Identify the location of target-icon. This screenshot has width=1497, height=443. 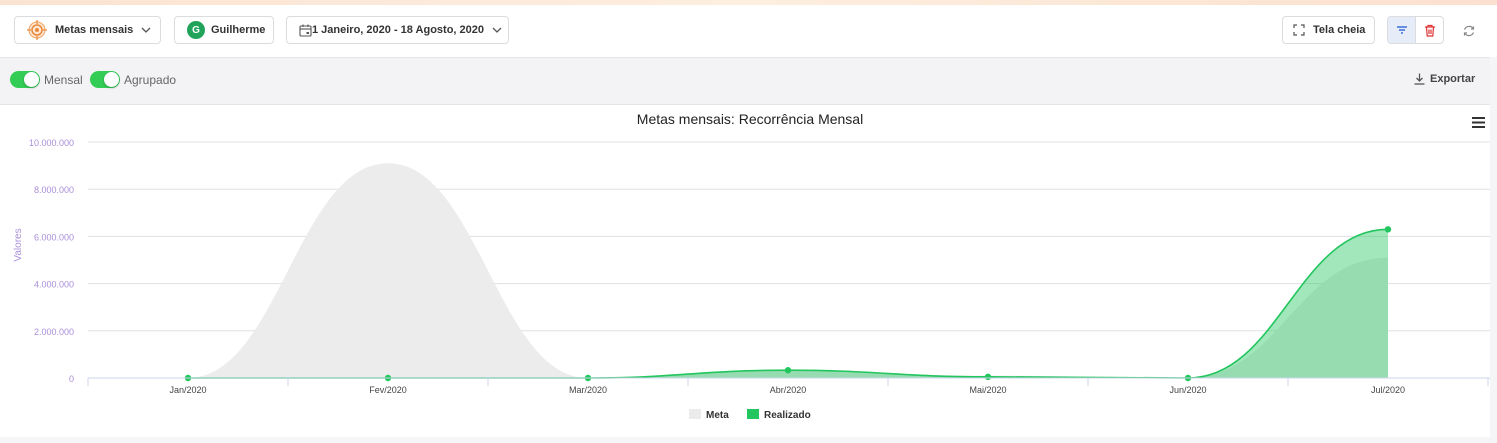
(37, 30).